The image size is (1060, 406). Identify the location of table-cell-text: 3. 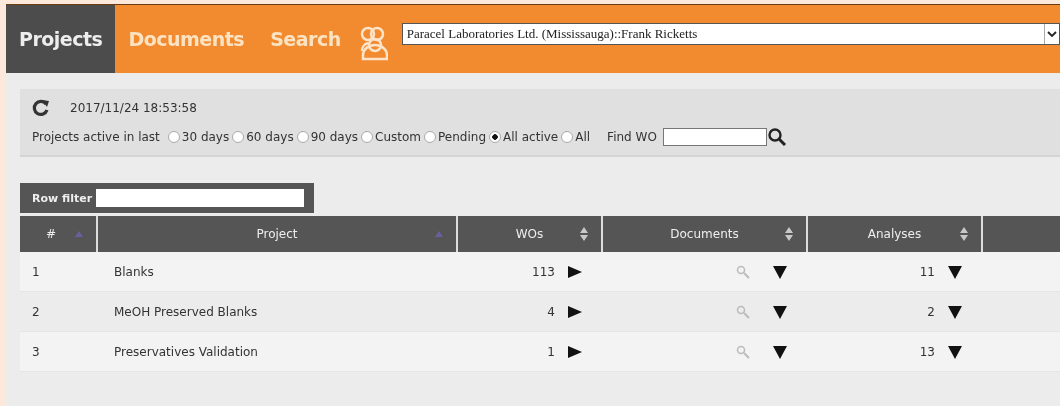
(36, 352).